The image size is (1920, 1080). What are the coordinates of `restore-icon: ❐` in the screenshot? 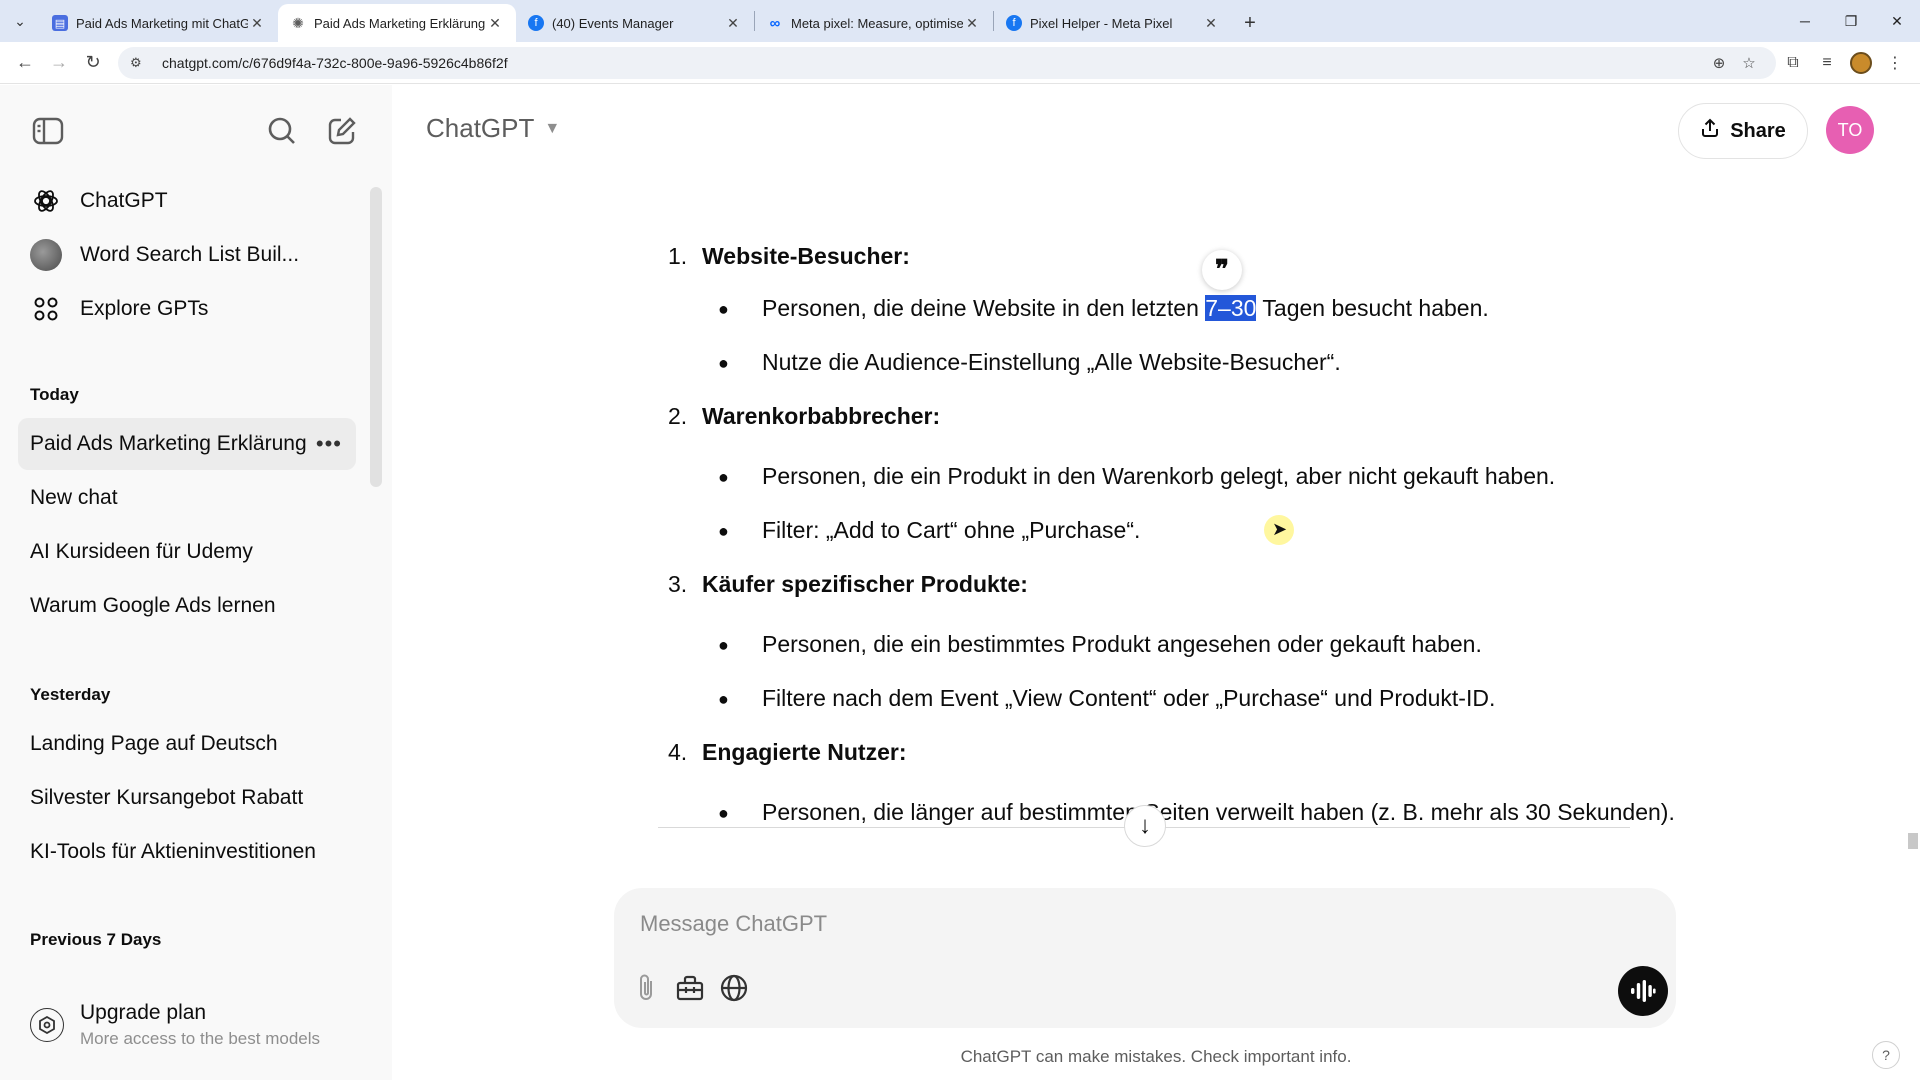 It's located at (1851, 21).